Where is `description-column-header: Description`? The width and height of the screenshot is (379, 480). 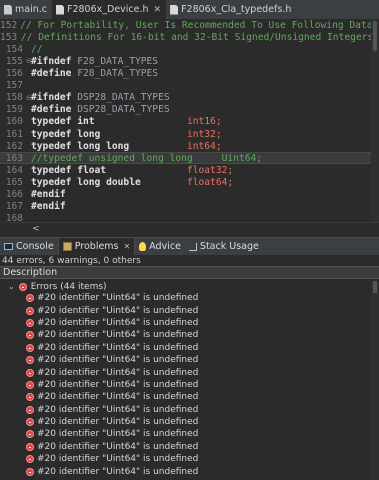
description-column-header: Description is located at coordinates (189, 272).